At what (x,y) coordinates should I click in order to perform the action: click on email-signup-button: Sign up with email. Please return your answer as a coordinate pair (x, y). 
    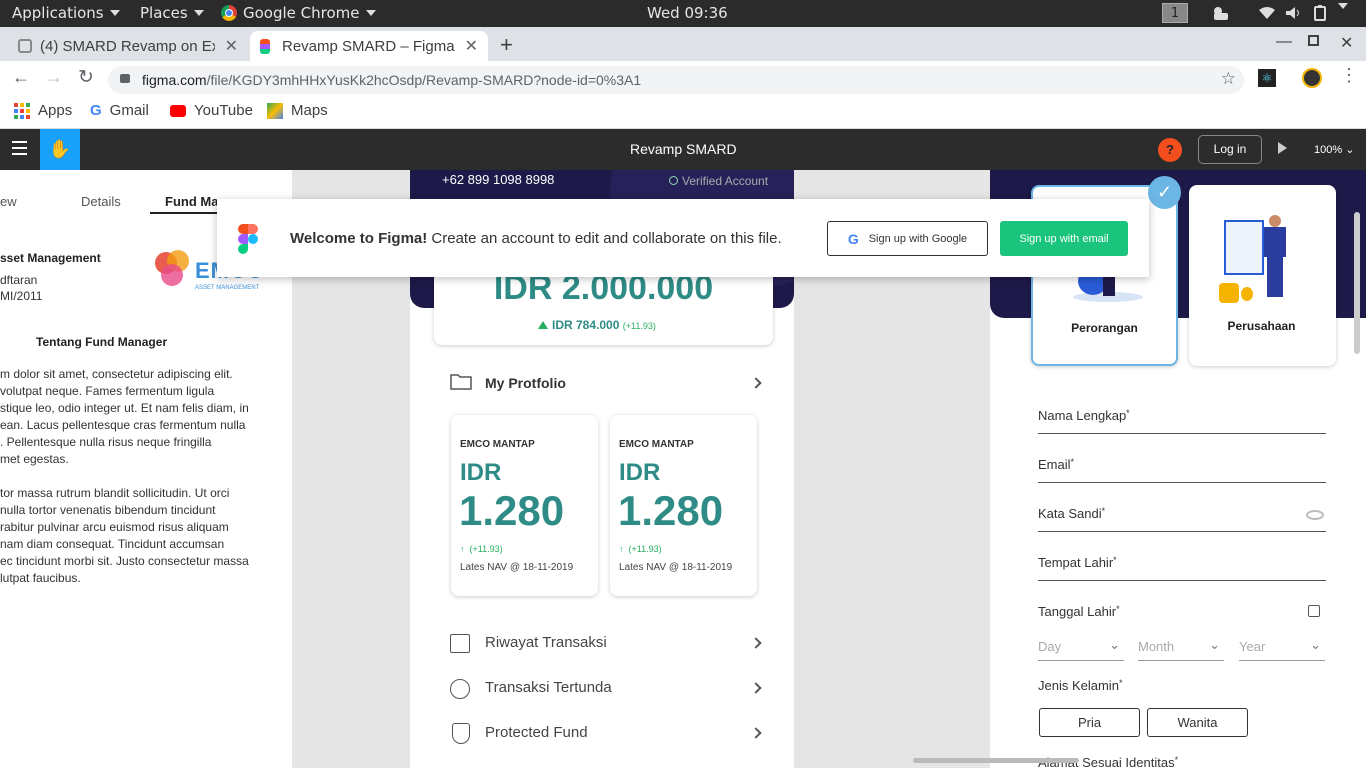
    Looking at the image, I should click on (1064, 238).